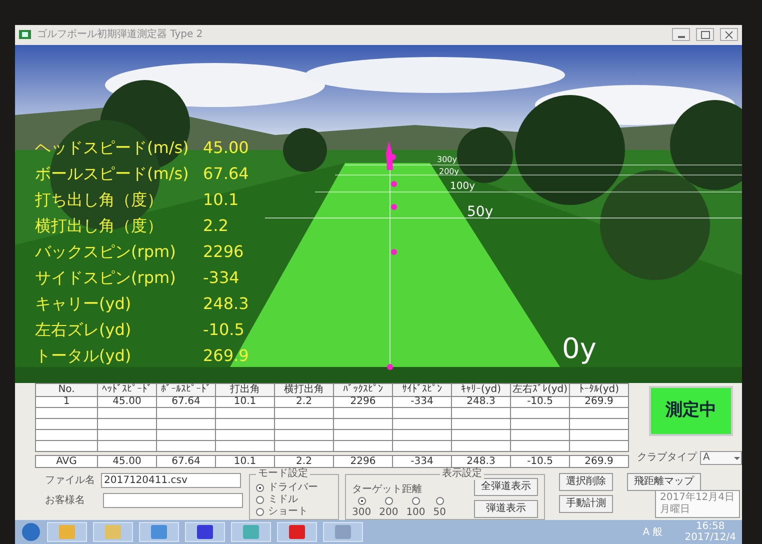 The width and height of the screenshot is (762, 544). Describe the element at coordinates (112, 147) in the screenshot. I see `readout-label: ヘッドスピード(m/s)` at that location.